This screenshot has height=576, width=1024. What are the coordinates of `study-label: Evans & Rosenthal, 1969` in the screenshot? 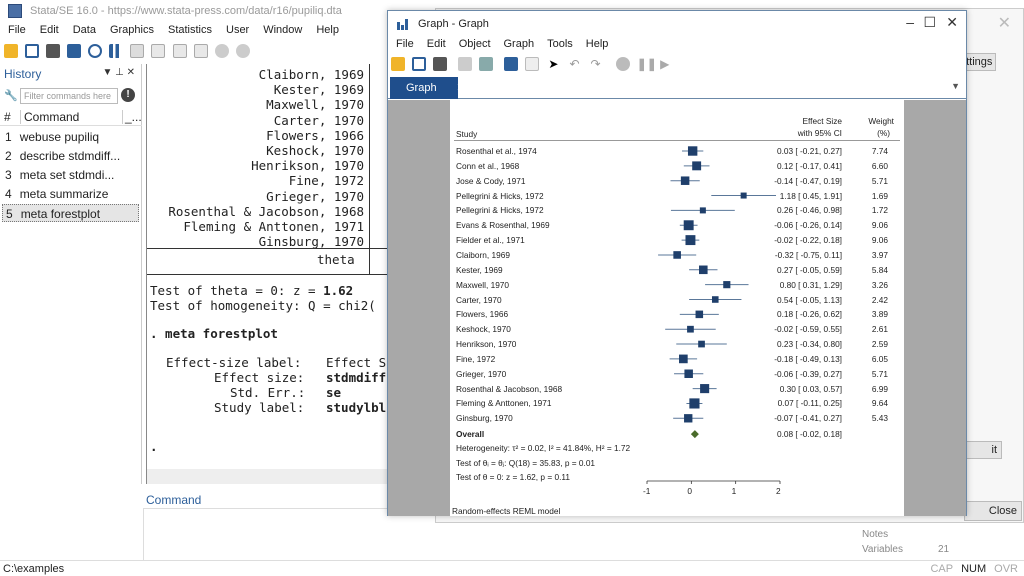 It's located at (503, 225).